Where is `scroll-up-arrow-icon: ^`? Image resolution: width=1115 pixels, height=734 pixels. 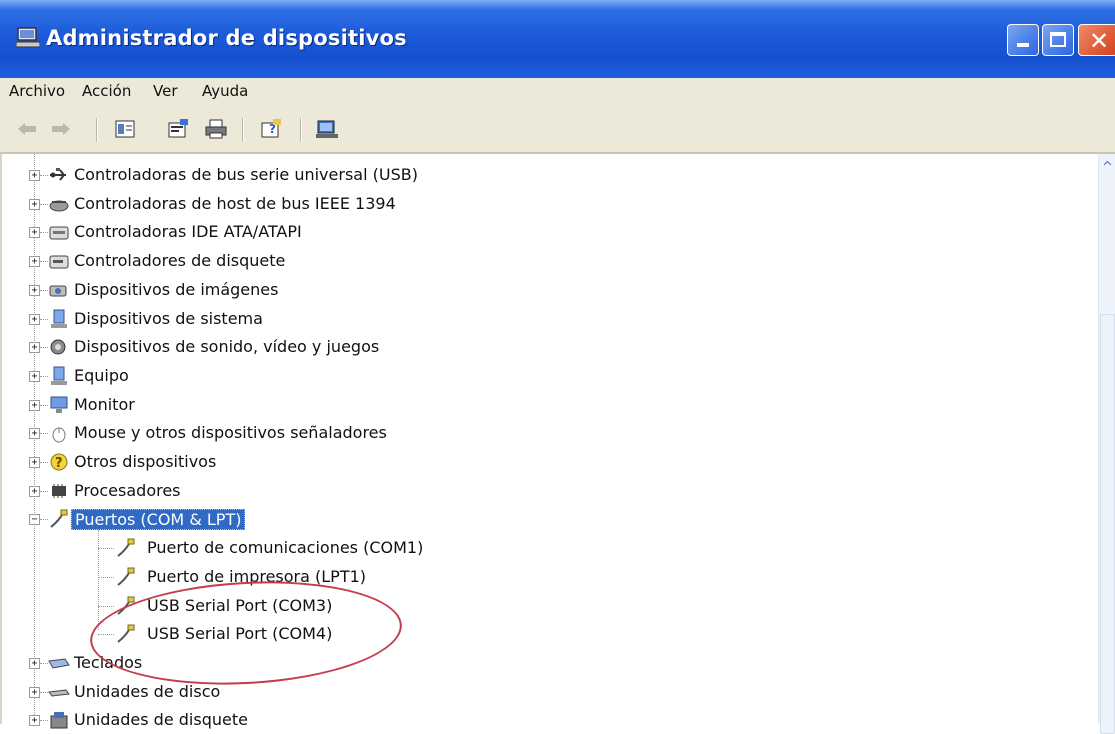
scroll-up-arrow-icon: ^ is located at coordinates (1107, 168).